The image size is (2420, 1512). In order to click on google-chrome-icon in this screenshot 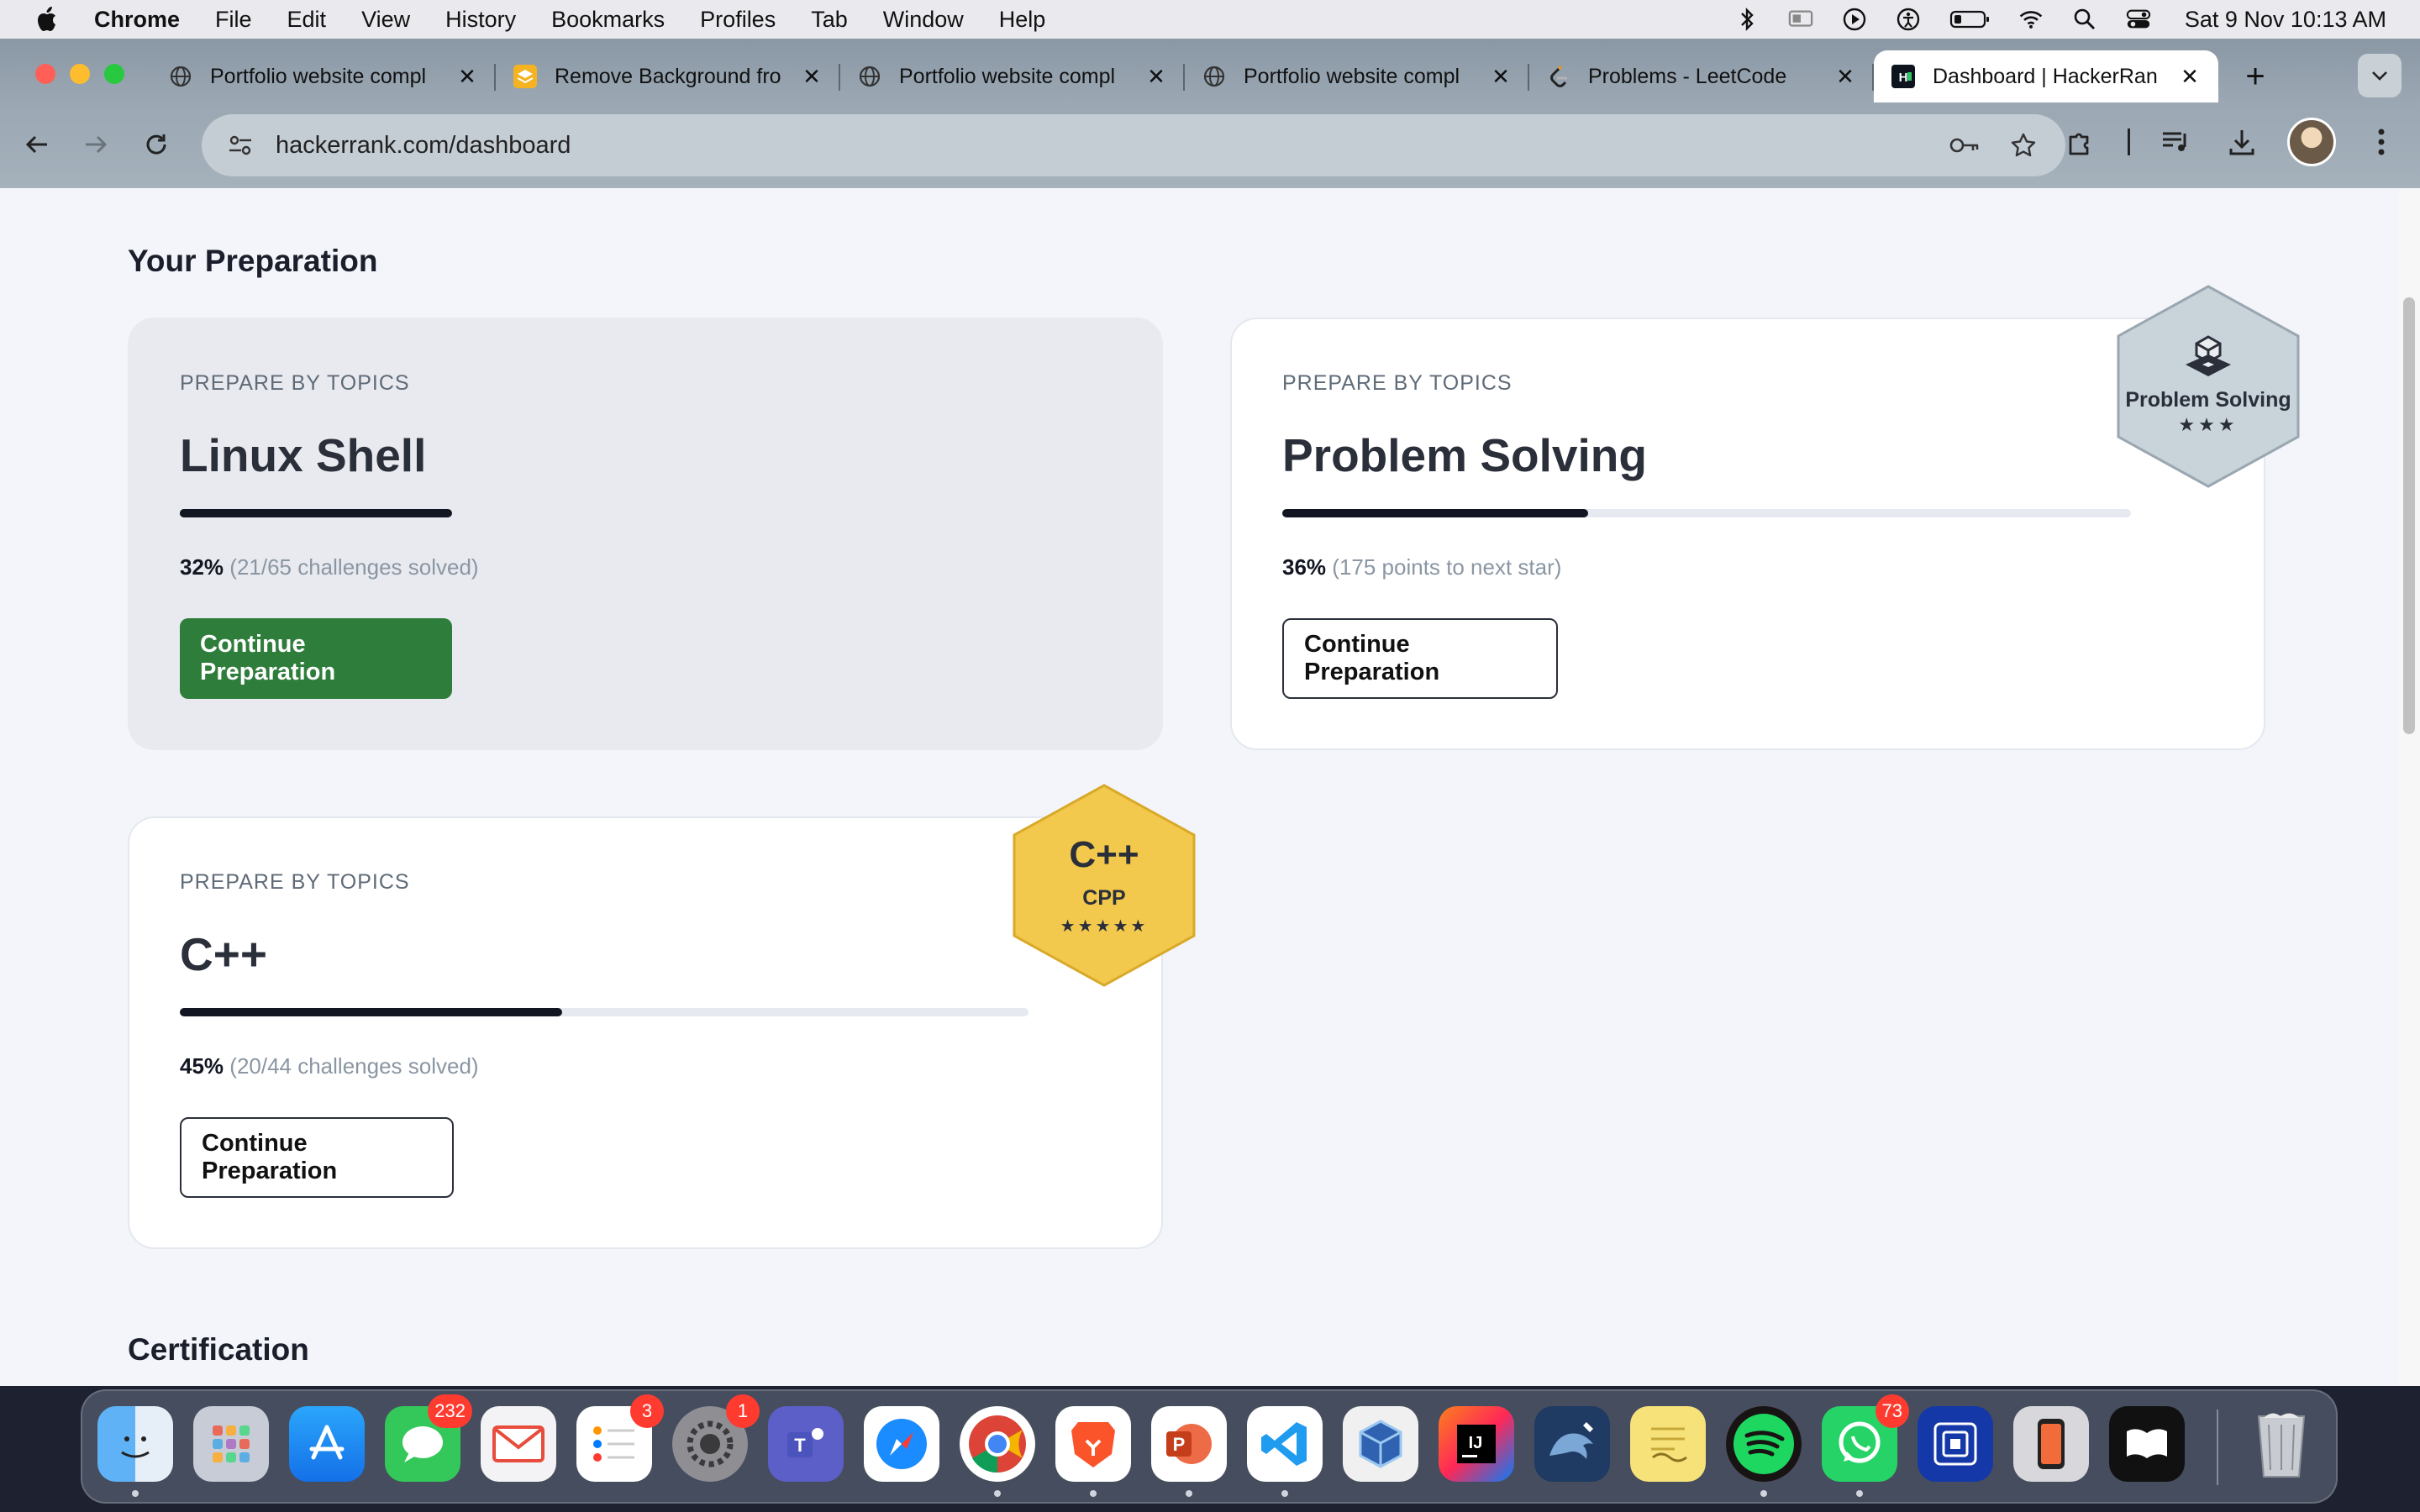, I will do `click(997, 1451)`.